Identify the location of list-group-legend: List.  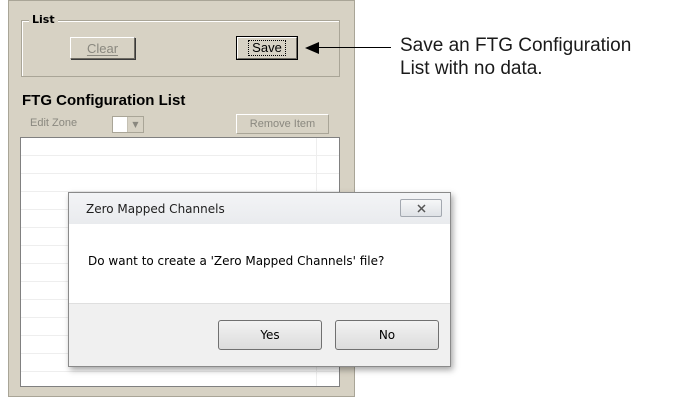
(43, 19).